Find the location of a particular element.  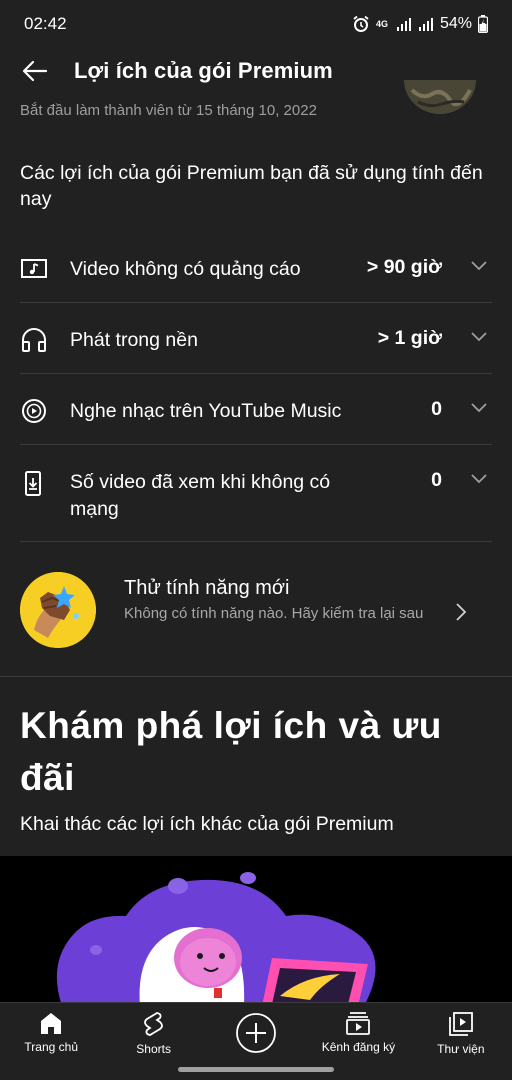

nav-label: Thư viện is located at coordinates (461, 1049).